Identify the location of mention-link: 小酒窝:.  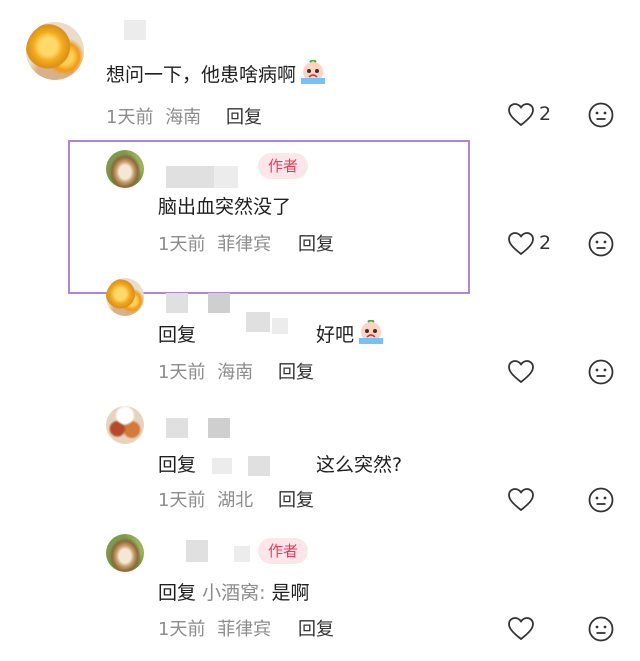
(233, 593).